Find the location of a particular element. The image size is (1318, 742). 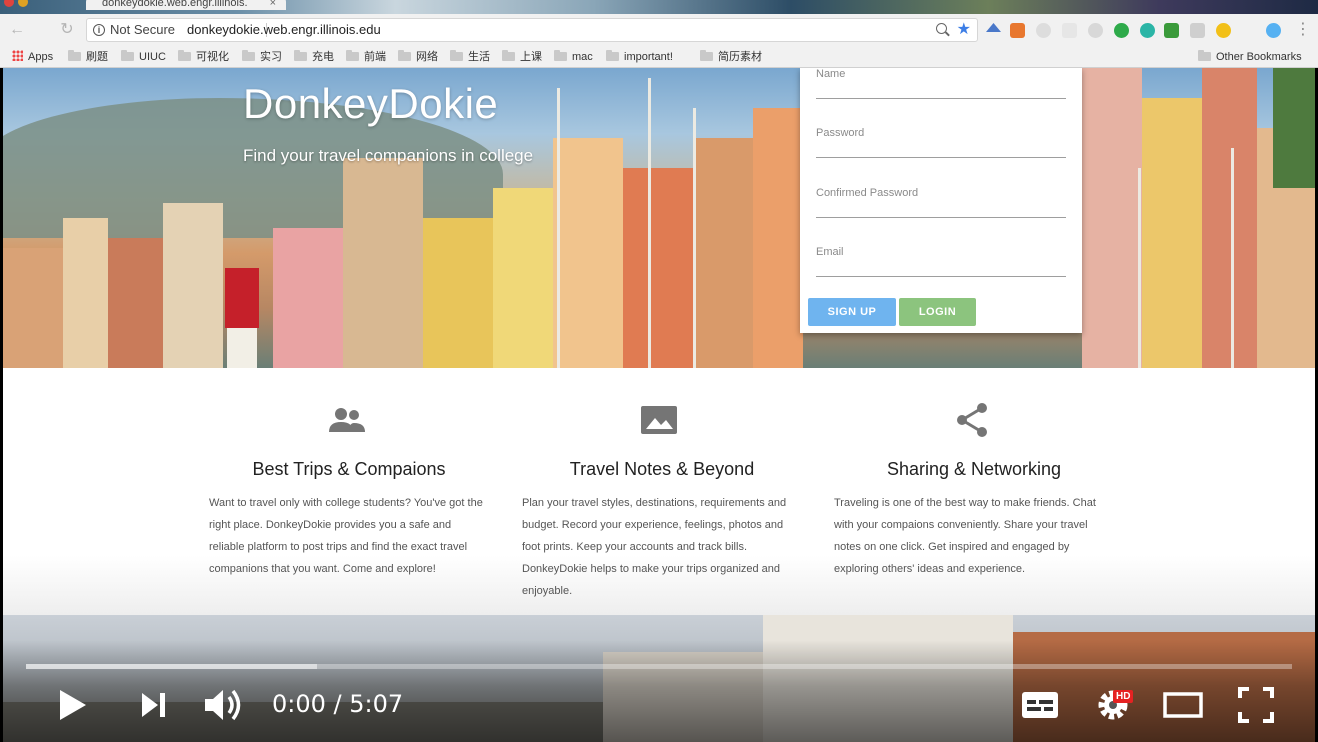

email-field: Email is located at coordinates (941, 261).